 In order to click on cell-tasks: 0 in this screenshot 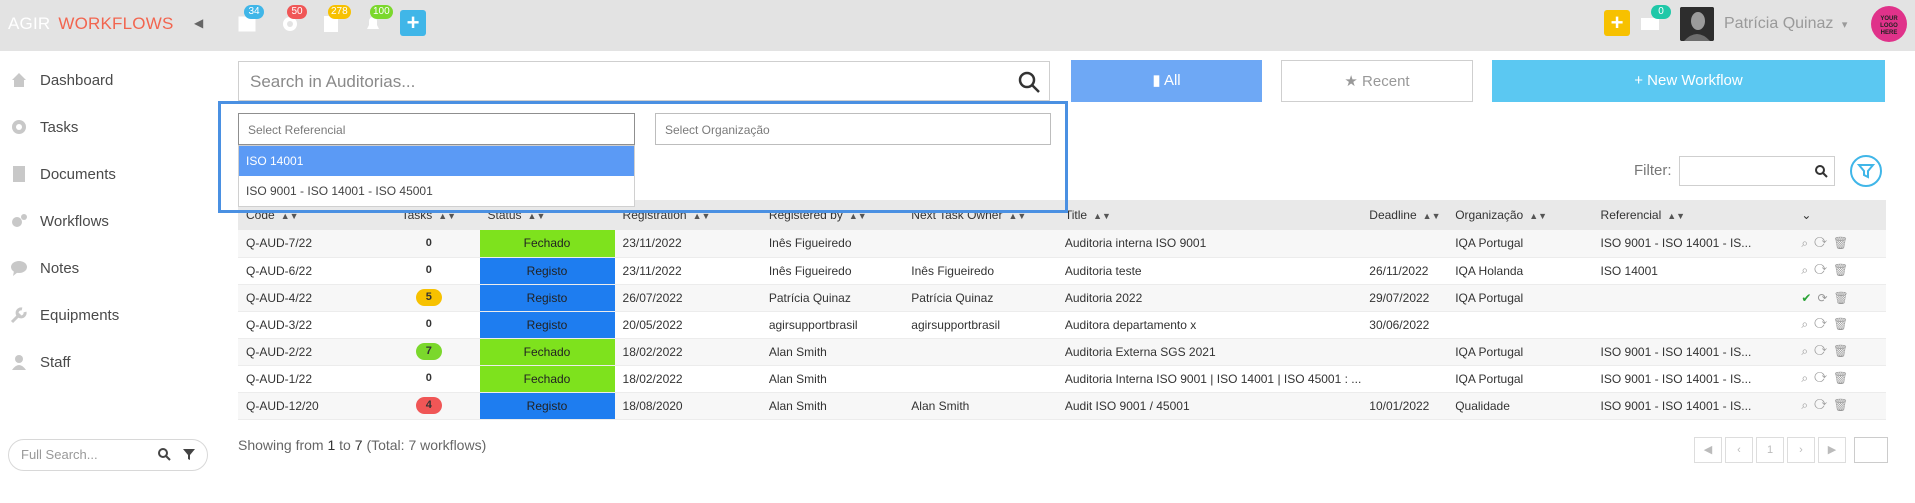, I will do `click(429, 379)`.